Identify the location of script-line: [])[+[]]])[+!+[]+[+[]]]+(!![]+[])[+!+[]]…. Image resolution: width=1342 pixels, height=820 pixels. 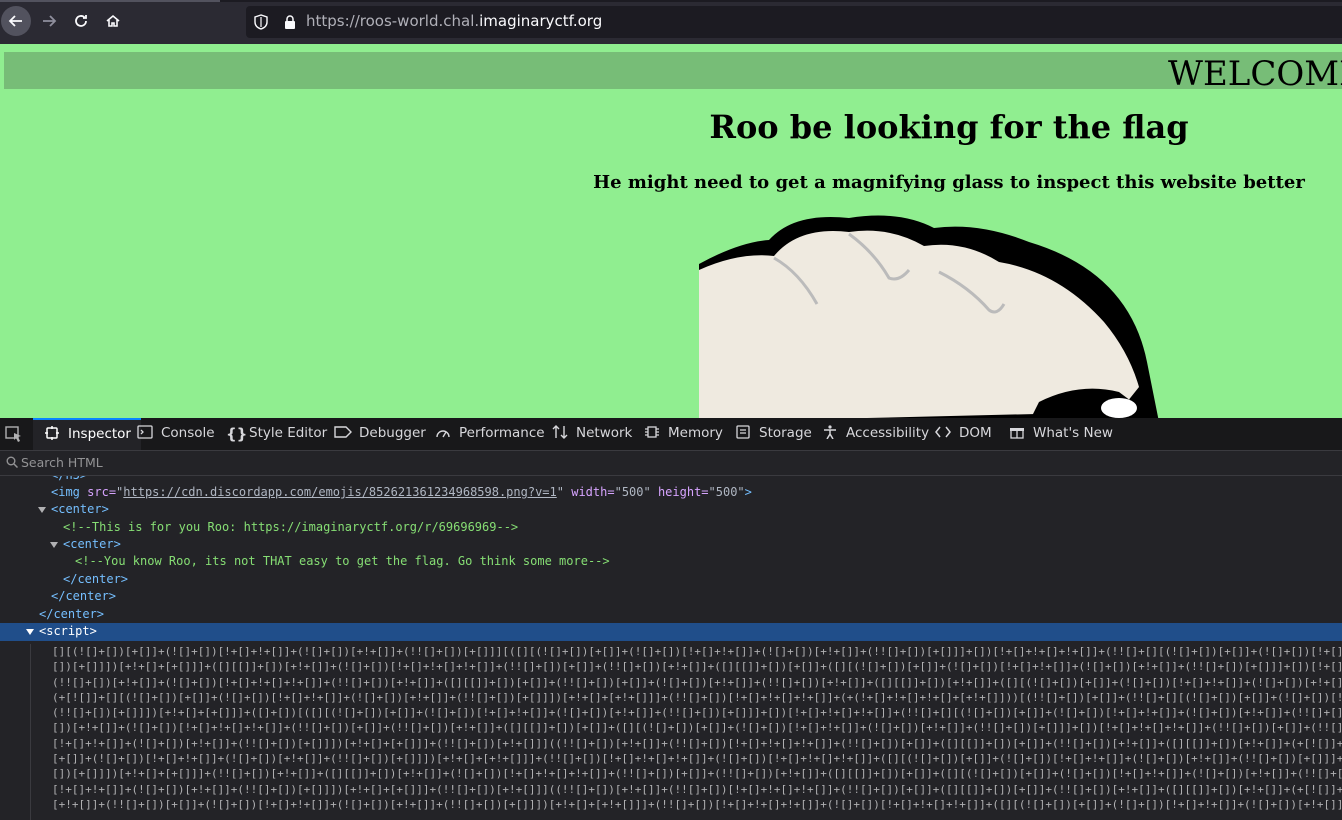
(697, 774).